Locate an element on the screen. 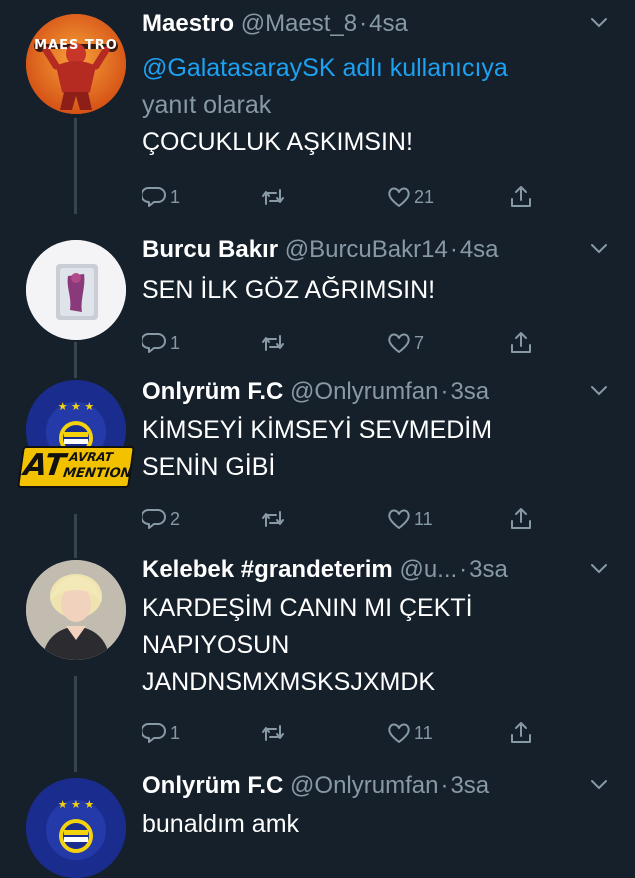 This screenshot has width=635, height=878. avatar: MAES TRO is located at coordinates (76, 64).